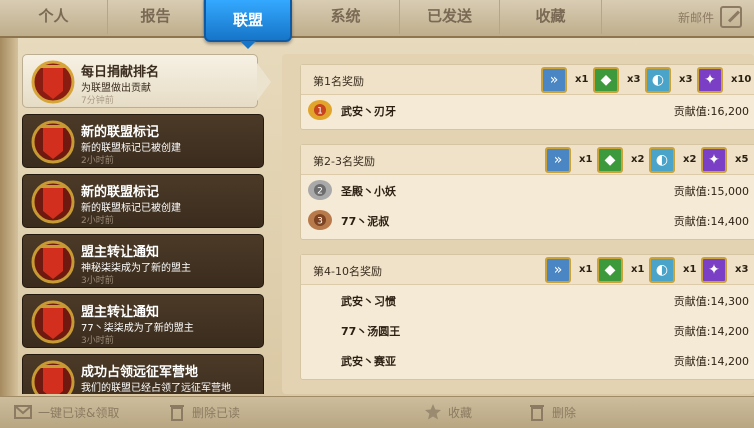 The height and width of the screenshot is (428, 754). I want to click on delete-label: 删除, so click(564, 412).